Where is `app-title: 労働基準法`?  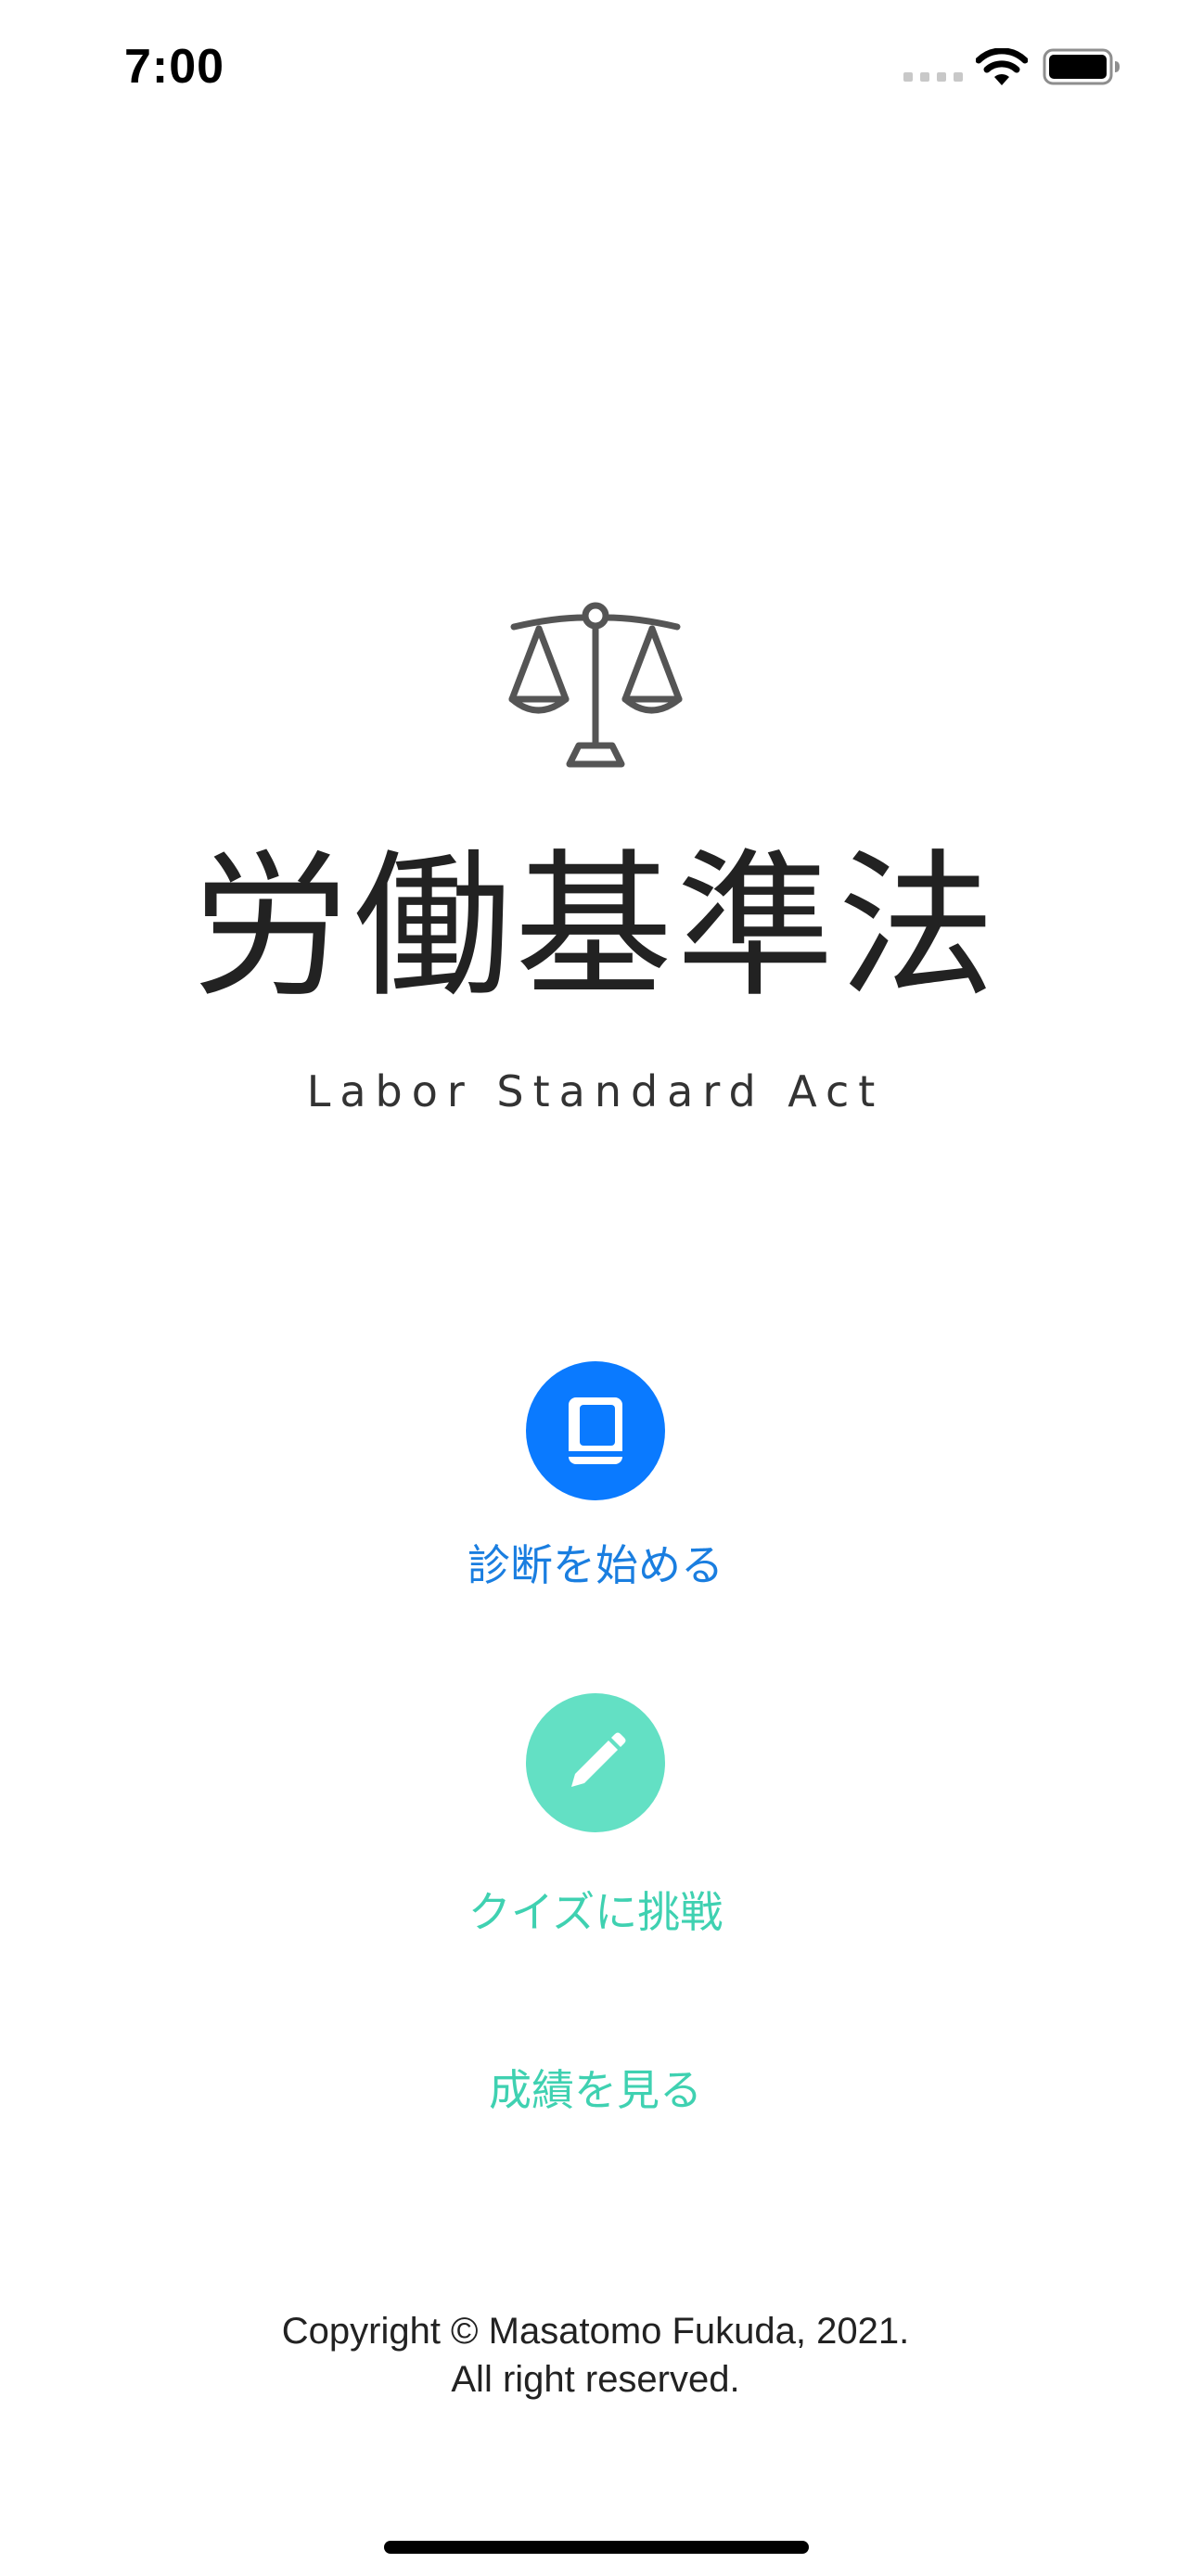 app-title: 労働基準法 is located at coordinates (595, 927).